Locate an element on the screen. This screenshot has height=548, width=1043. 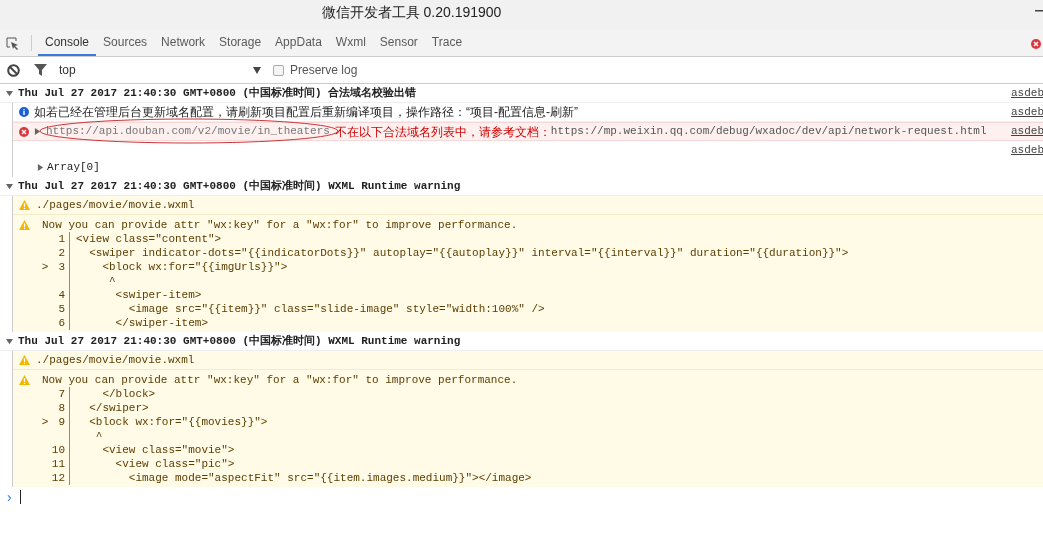
line-number: 5 is located at coordinates (61, 309).